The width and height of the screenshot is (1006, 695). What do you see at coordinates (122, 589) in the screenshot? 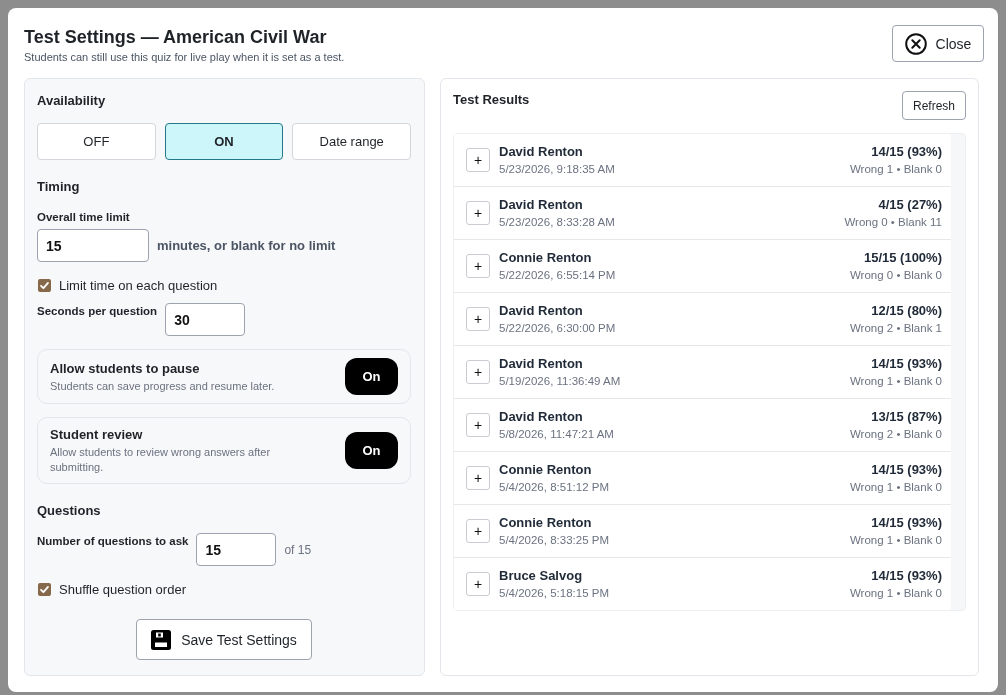
I see `checkbox-label: Shuffle question order` at bounding box center [122, 589].